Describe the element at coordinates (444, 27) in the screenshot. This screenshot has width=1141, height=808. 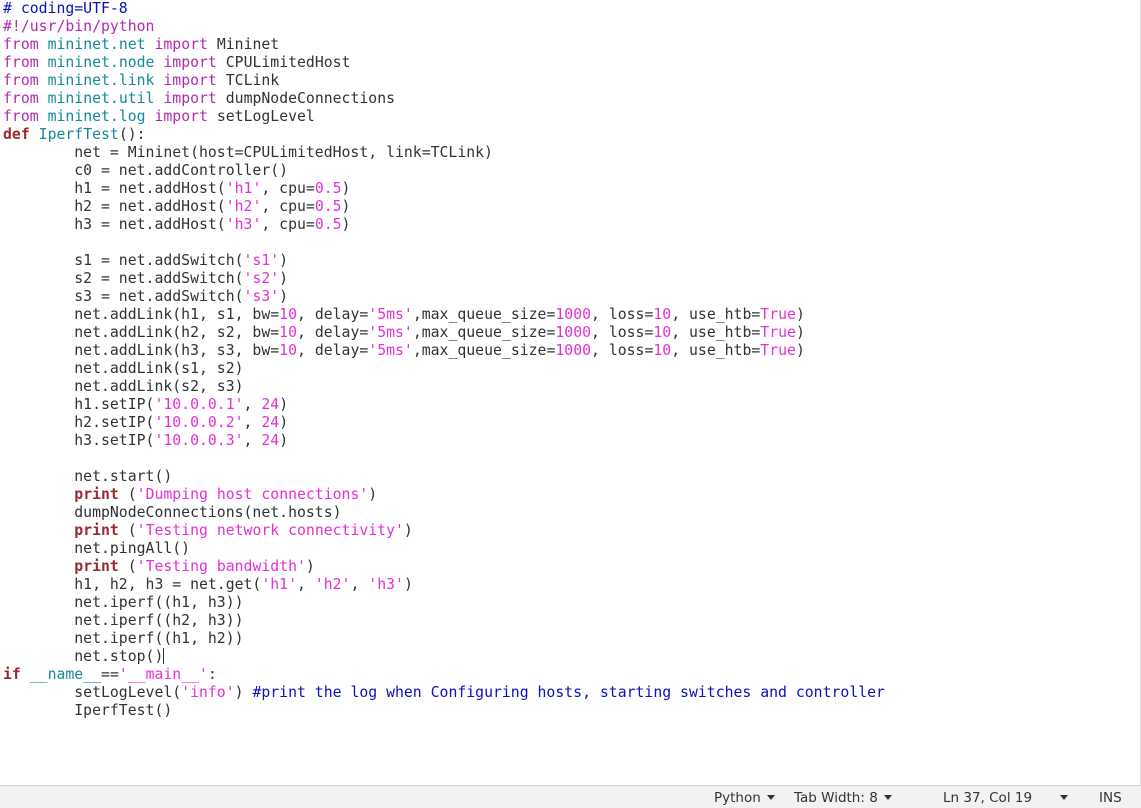
I see `code-line: #!/usr/bin/python` at that location.